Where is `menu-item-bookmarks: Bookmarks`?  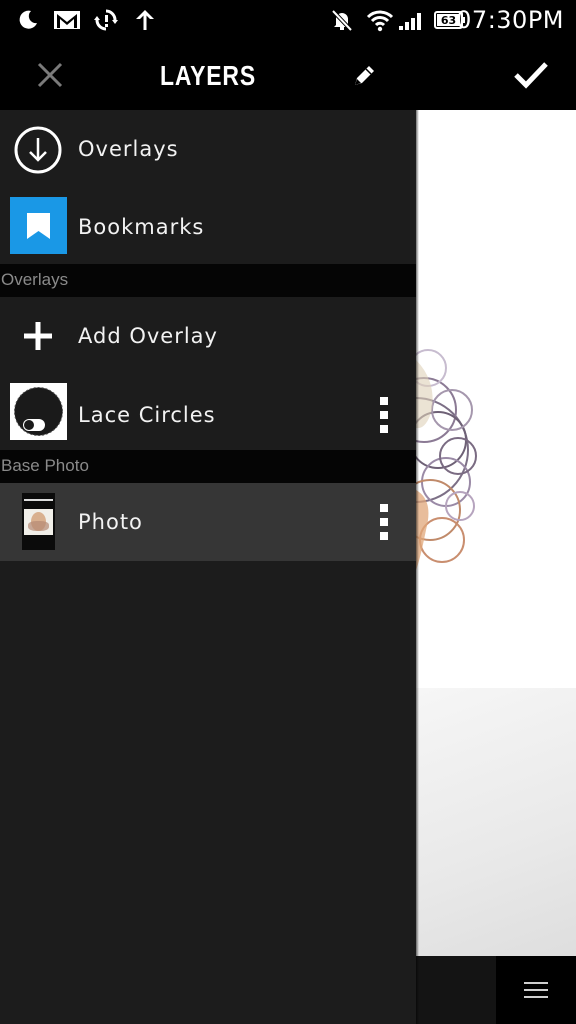 menu-item-bookmarks: Bookmarks is located at coordinates (208, 227).